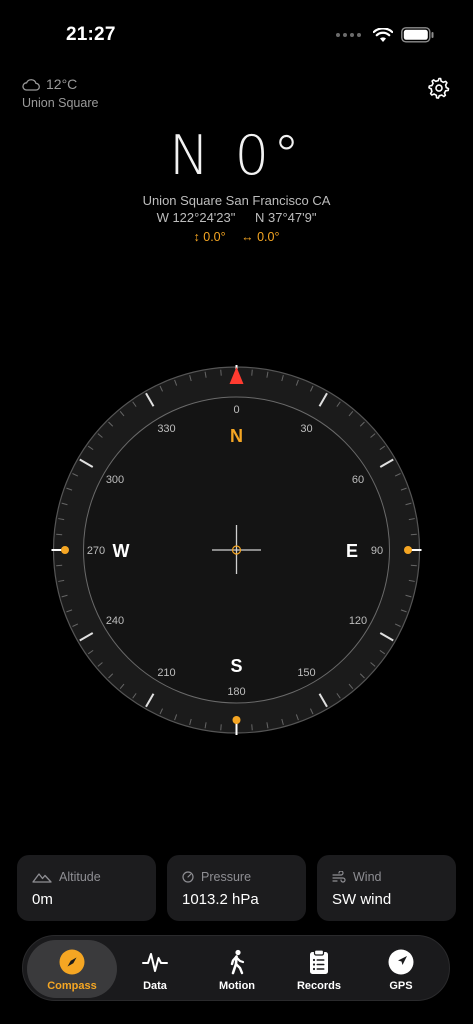 The image size is (473, 1024). I want to click on tilt-vertical: ↕ 0.0°, so click(209, 237).